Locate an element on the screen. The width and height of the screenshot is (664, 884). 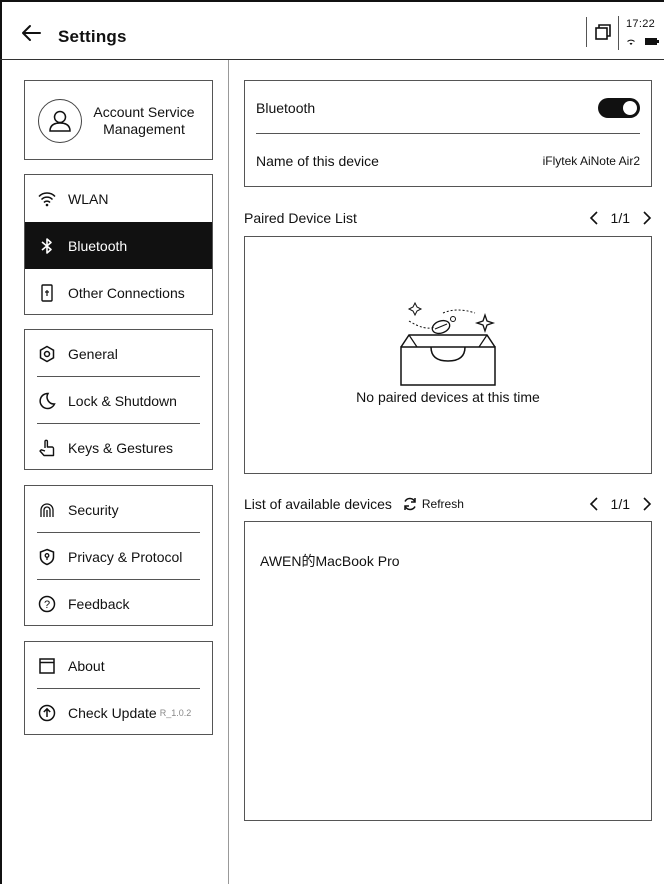
available-page-indicator: 1/1 is located at coordinates (620, 504).